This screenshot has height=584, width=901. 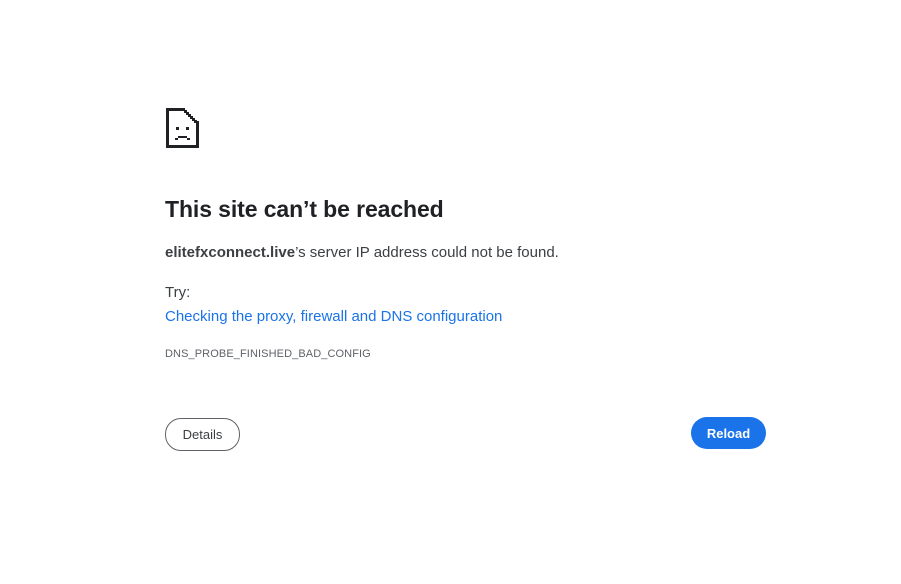 What do you see at coordinates (304, 209) in the screenshot?
I see `page-title: This site can’t be reached` at bounding box center [304, 209].